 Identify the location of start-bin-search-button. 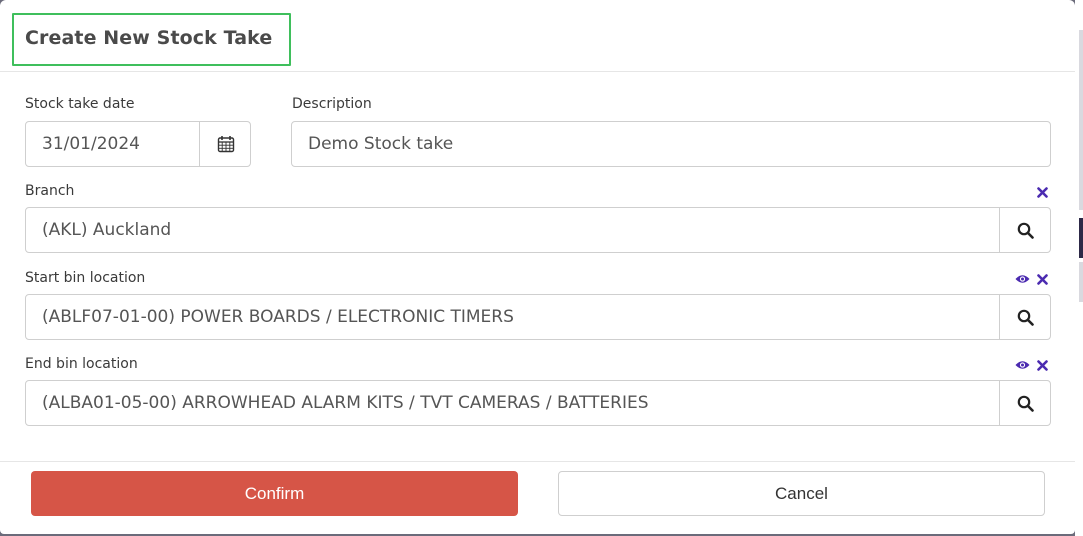
(1025, 317).